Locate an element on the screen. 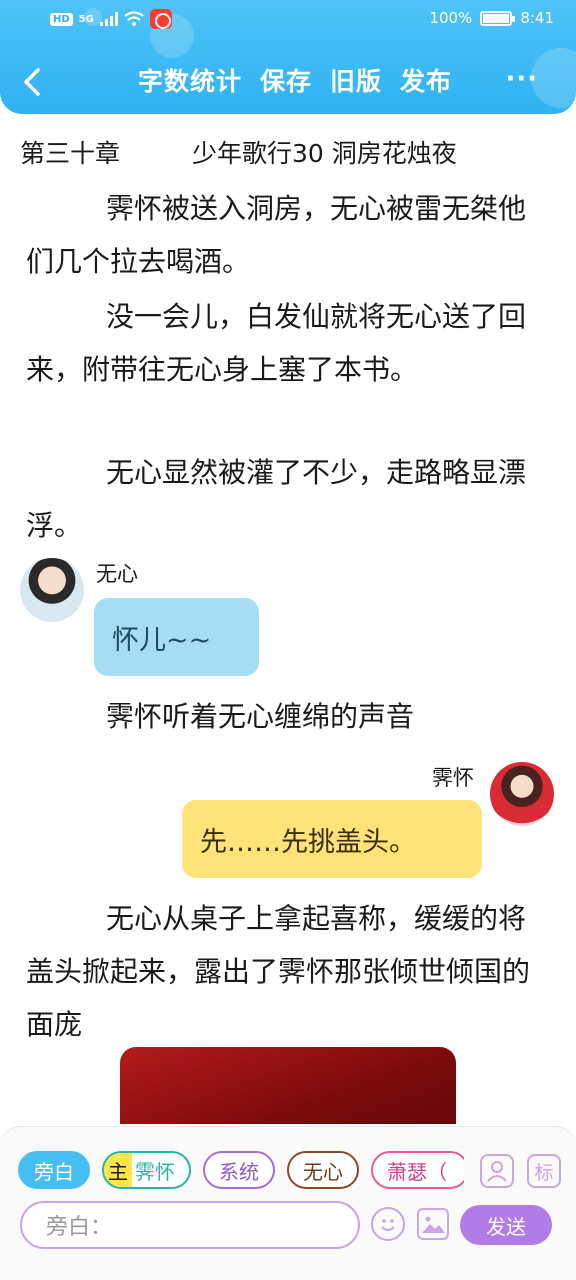 The width and height of the screenshot is (576, 1280). contact-icon is located at coordinates (497, 1171).